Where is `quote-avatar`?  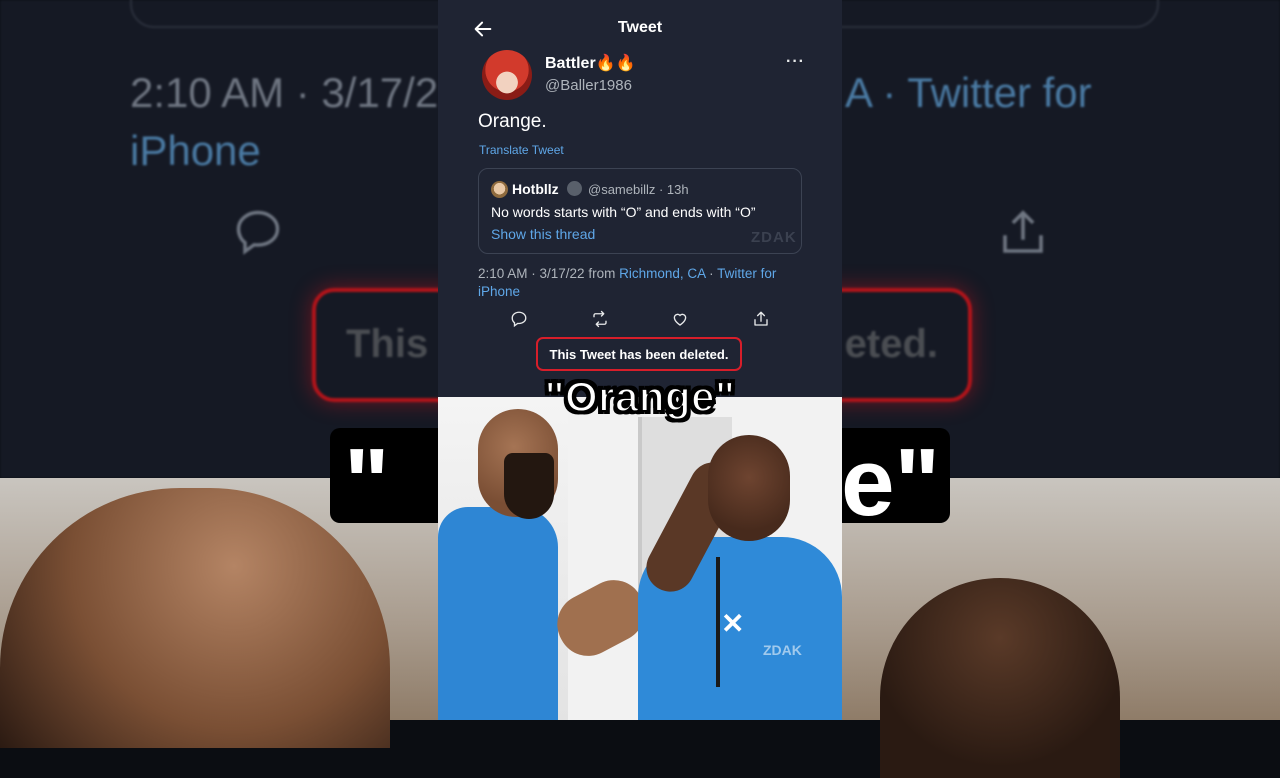
quote-avatar is located at coordinates (499, 189).